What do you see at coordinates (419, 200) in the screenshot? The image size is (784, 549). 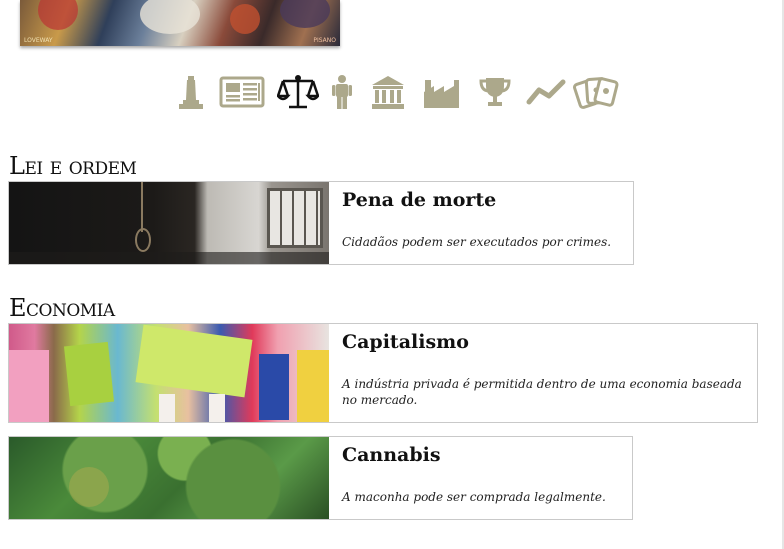 I see `card-title: Pena de morte` at bounding box center [419, 200].